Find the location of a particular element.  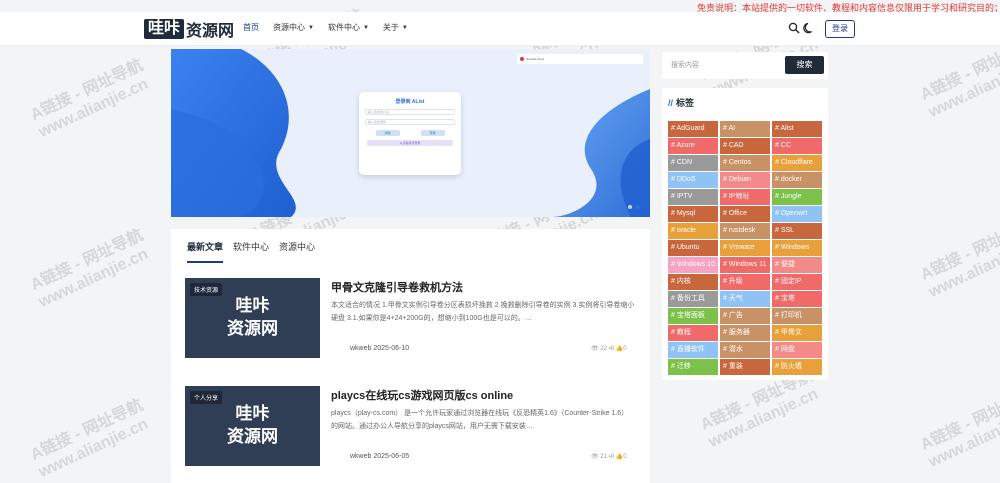

tag-chip: # Alist is located at coordinates (797, 129).